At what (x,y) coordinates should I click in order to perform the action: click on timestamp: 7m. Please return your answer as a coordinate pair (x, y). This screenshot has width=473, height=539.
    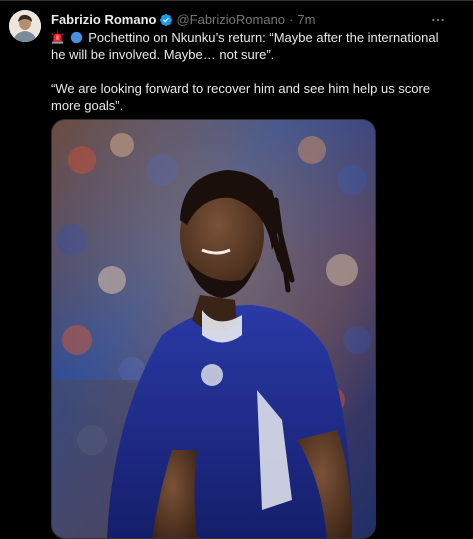
    Looking at the image, I should click on (306, 20).